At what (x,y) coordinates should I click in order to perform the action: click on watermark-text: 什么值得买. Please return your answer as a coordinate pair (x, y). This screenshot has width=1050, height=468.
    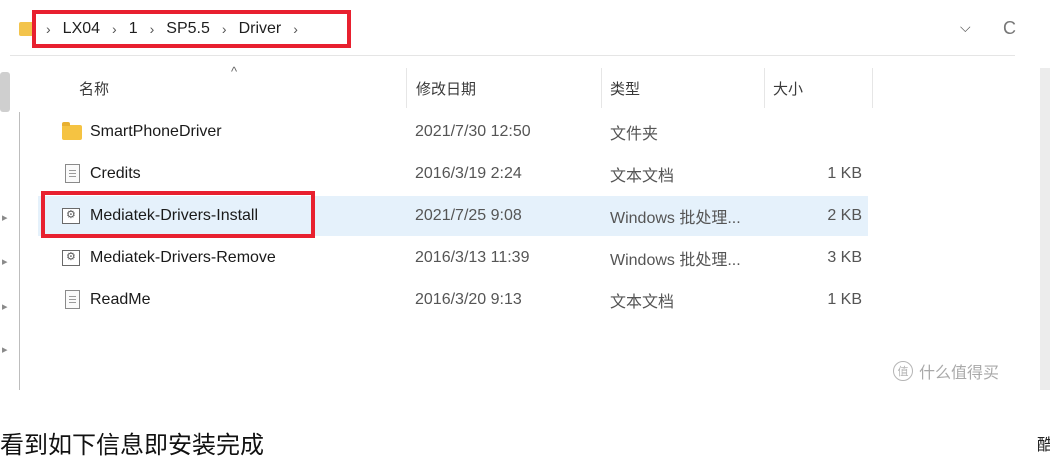
    Looking at the image, I should click on (959, 373).